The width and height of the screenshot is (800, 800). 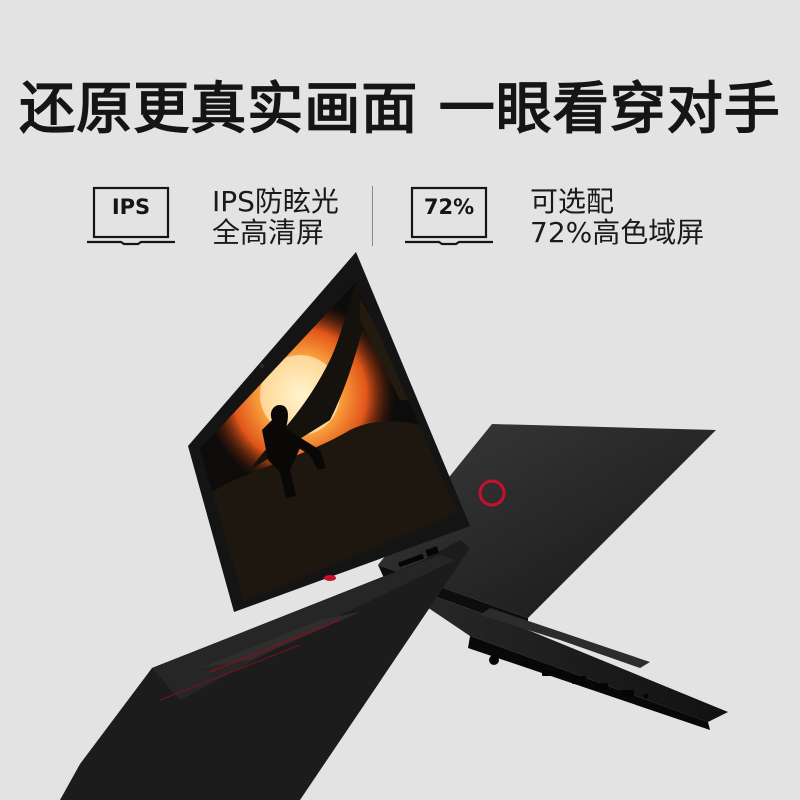 I want to click on ethernet-port-icon, so click(x=579, y=680).